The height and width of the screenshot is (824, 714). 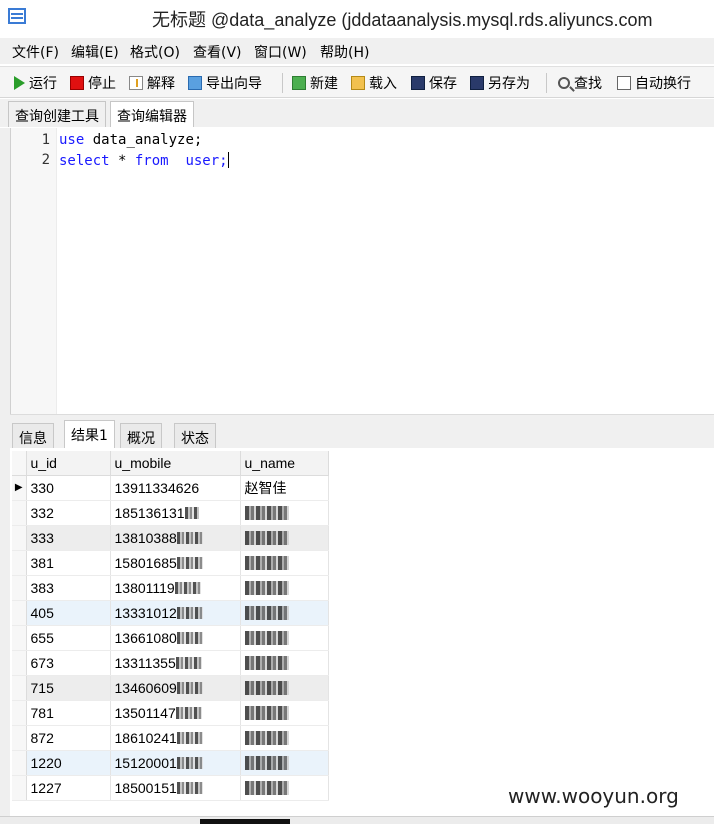 I want to click on table-row: 383 13801119, so click(x=170, y=588).